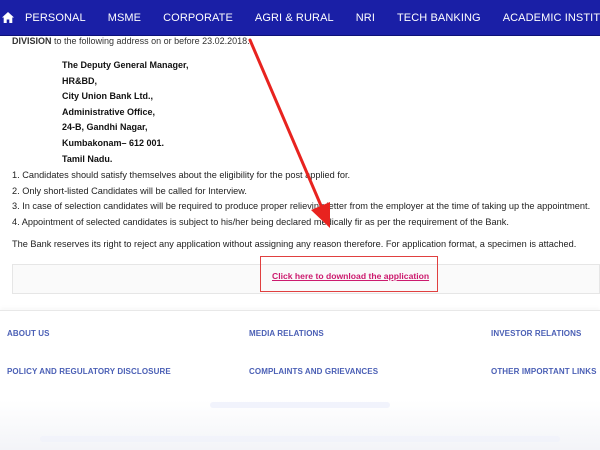  I want to click on footer-link-complaints-grievances: COMPLAINTS AND GRIEVANCES, so click(313, 371).